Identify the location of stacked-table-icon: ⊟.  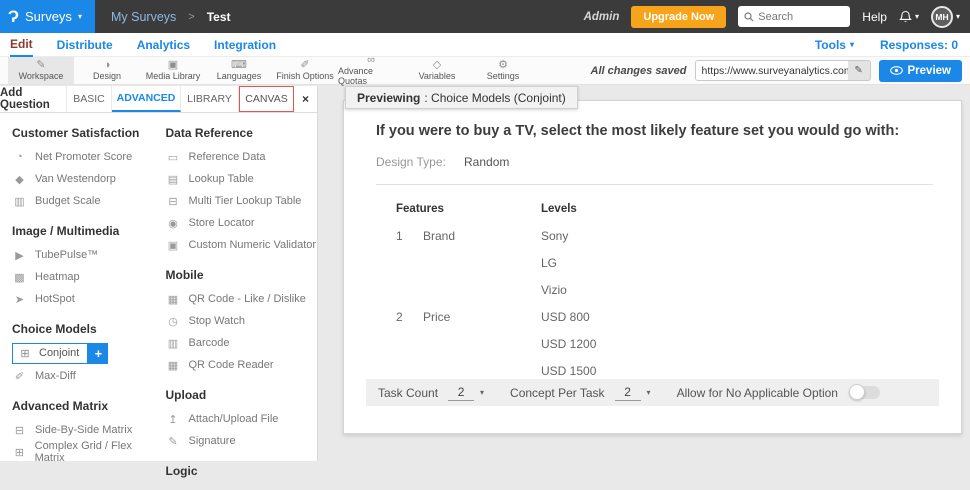
(173, 201).